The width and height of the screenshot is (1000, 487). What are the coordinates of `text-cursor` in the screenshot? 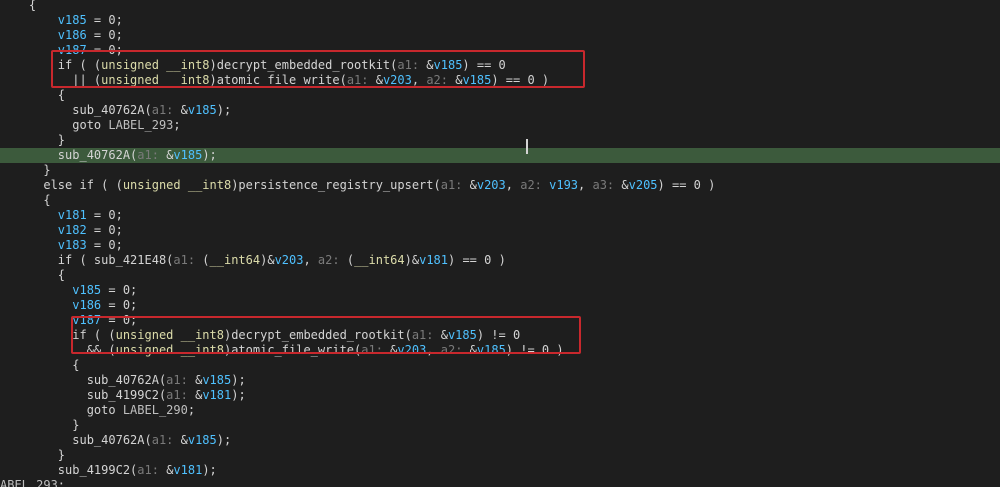 It's located at (527, 146).